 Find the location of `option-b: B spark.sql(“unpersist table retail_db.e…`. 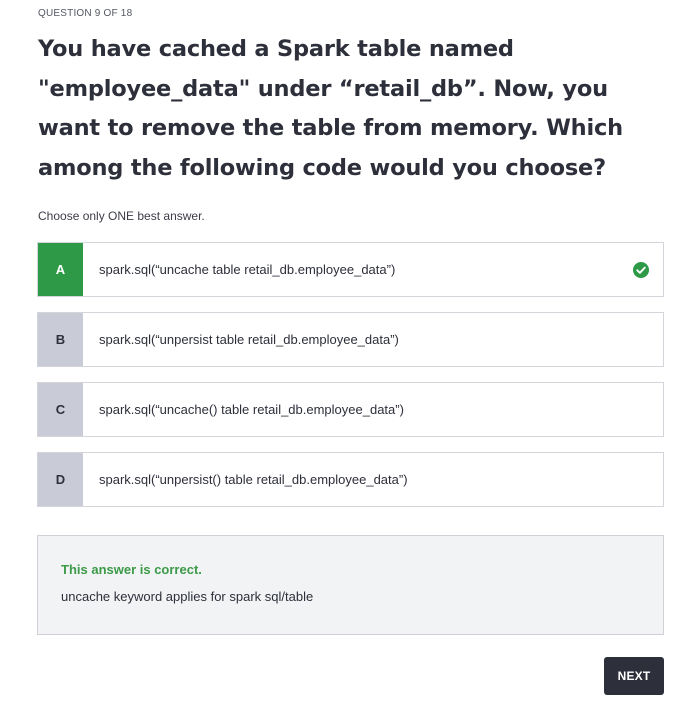

option-b: B spark.sql(“unpersist table retail_db.e… is located at coordinates (350, 339).